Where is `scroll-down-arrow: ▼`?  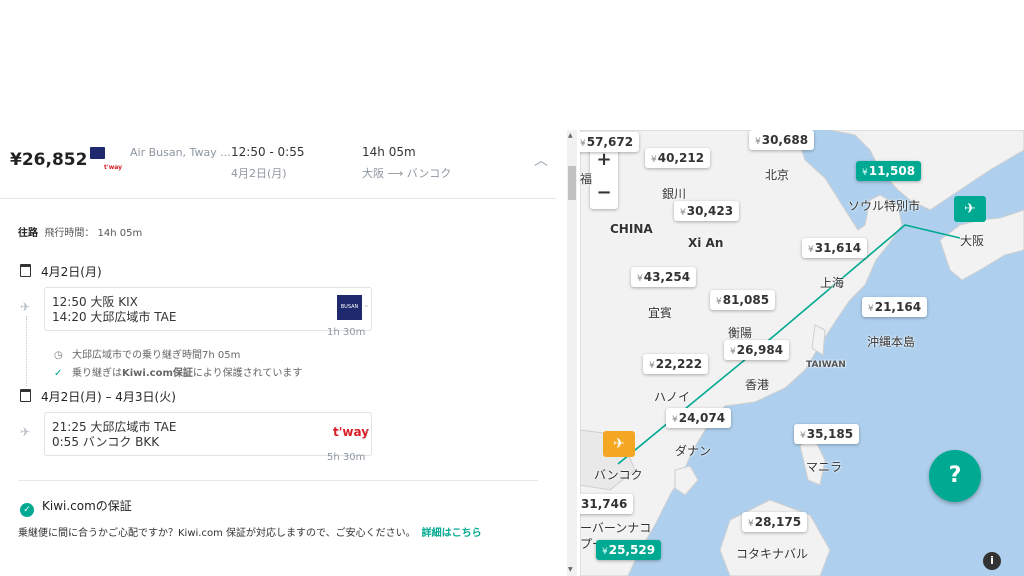
scroll-down-arrow: ▼ is located at coordinates (570, 569).